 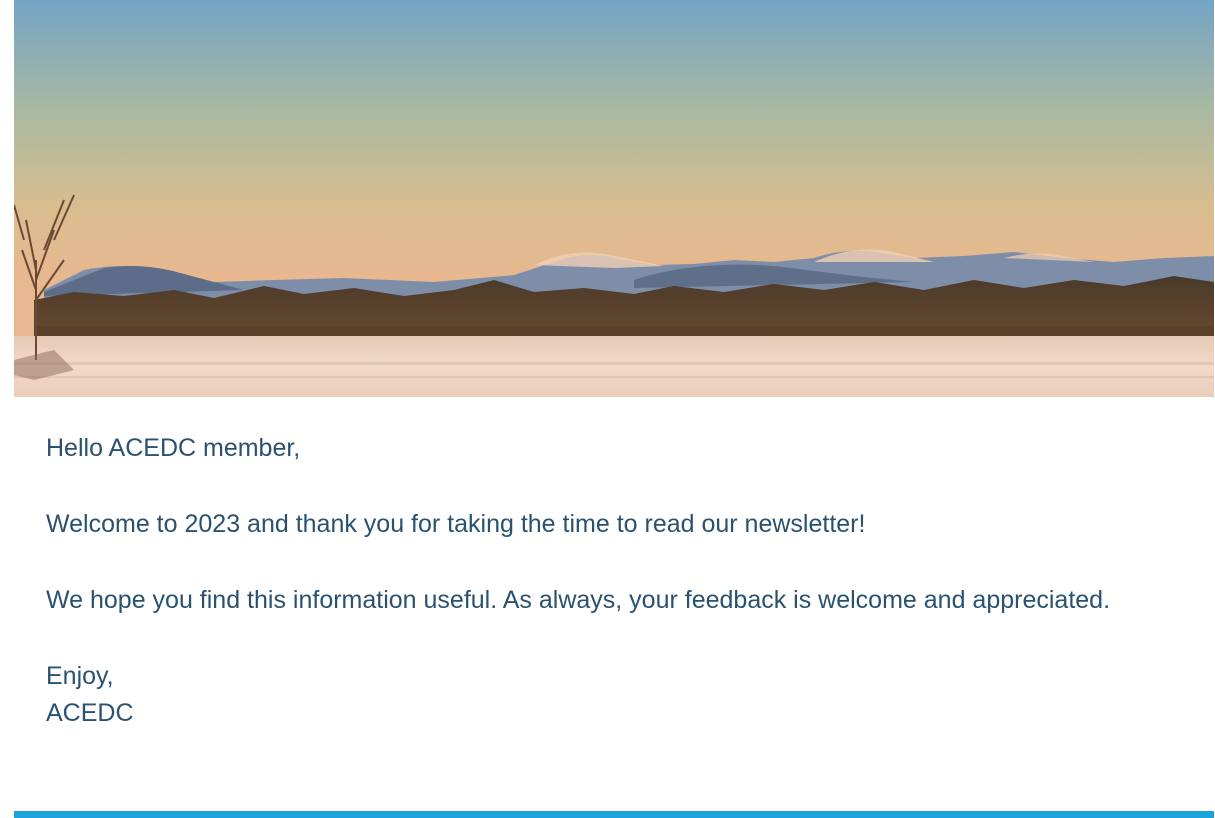 I want to click on footer-accent-bar, so click(x=614, y=814).